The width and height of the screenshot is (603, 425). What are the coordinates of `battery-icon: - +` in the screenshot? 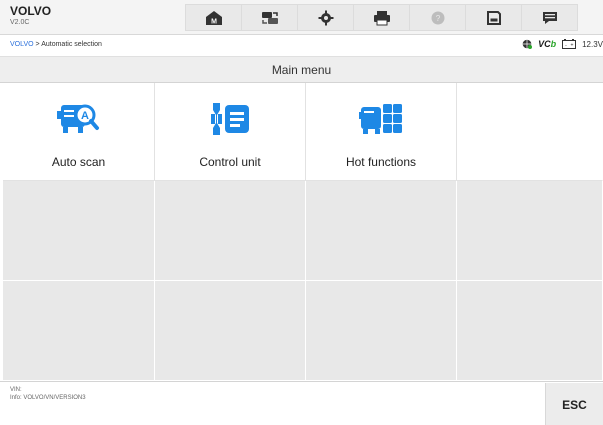 It's located at (569, 44).